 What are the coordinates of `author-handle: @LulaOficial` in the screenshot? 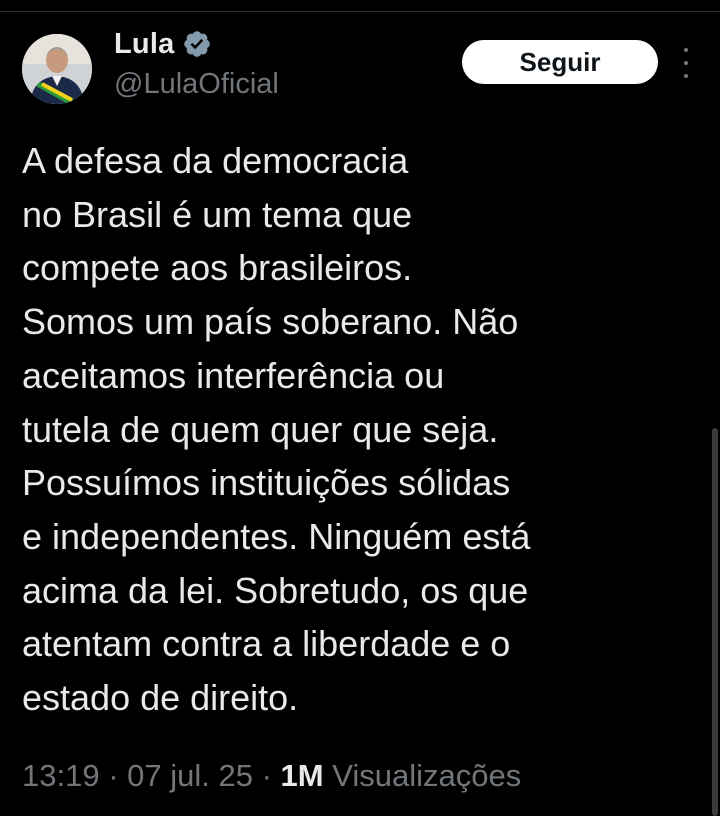 It's located at (196, 84).